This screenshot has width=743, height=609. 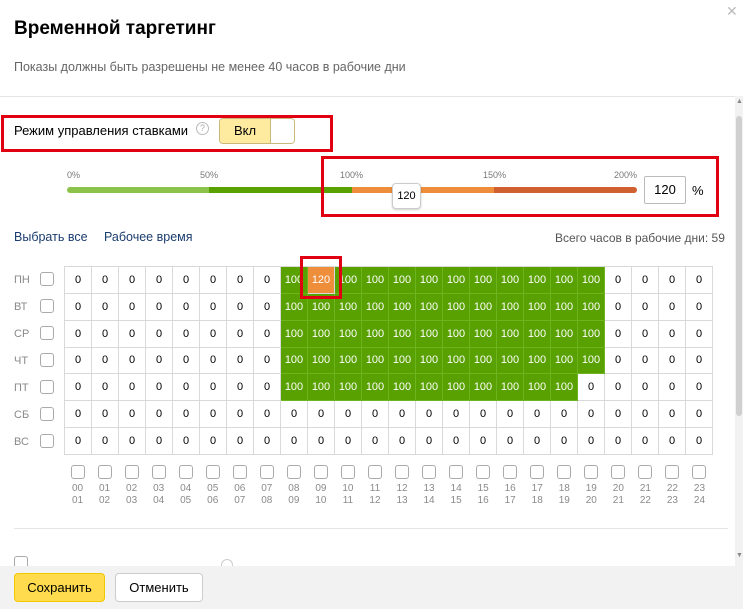 I want to click on scrollbar, so click(x=739, y=331).